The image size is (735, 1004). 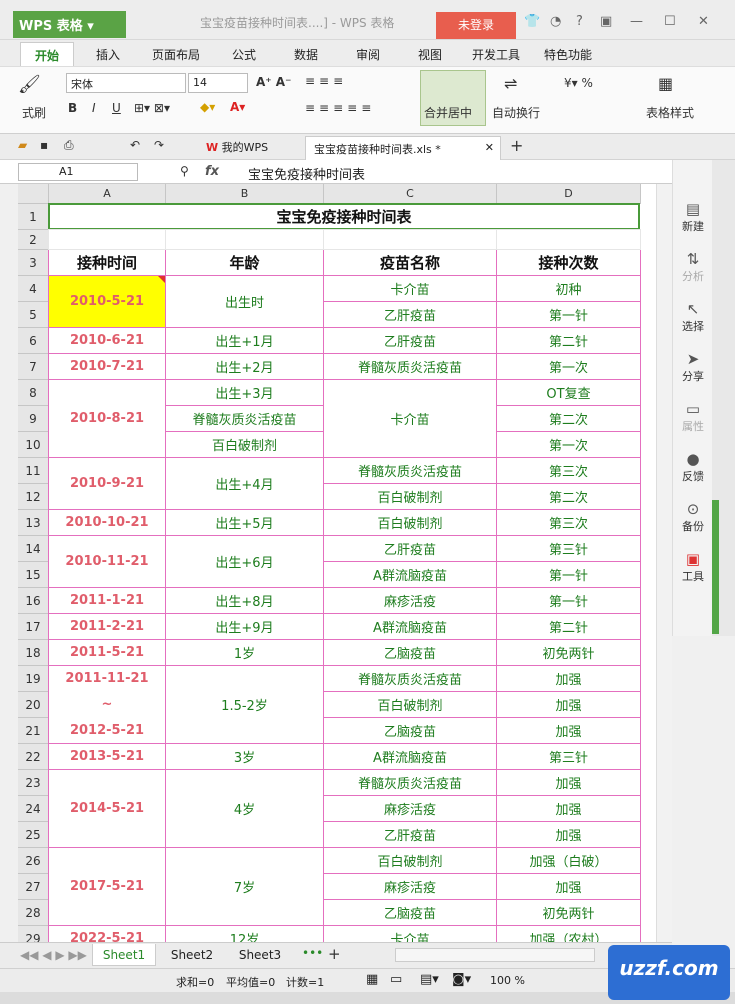 What do you see at coordinates (33, 549) in the screenshot?
I see `row-header: 14` at bounding box center [33, 549].